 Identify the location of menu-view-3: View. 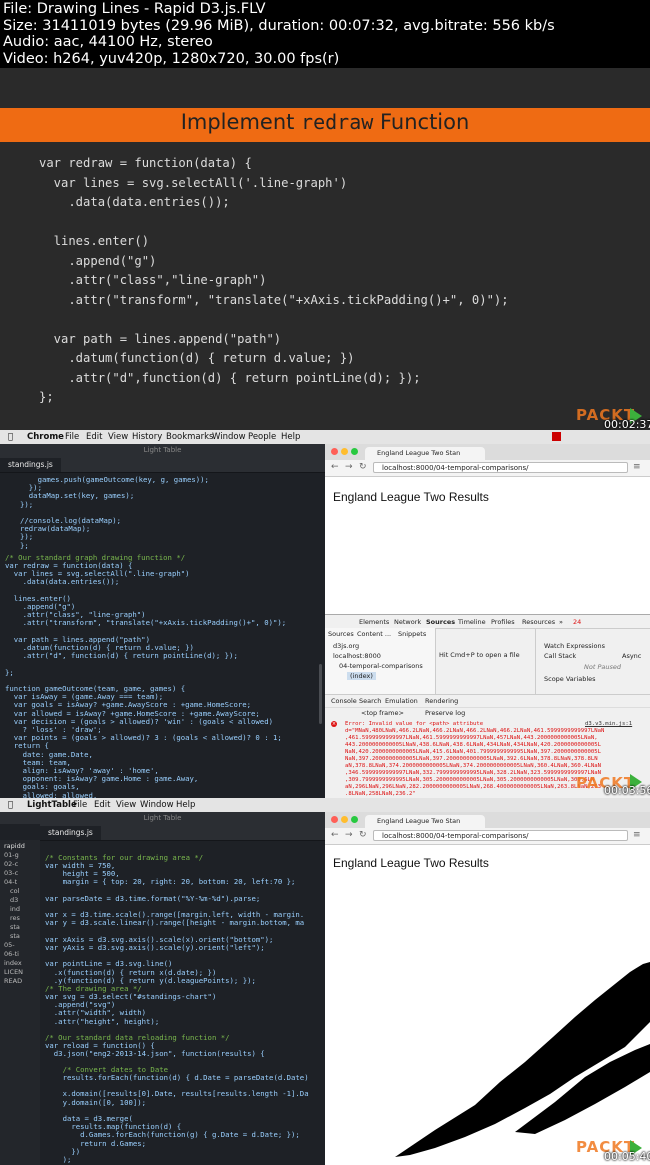
(126, 805).